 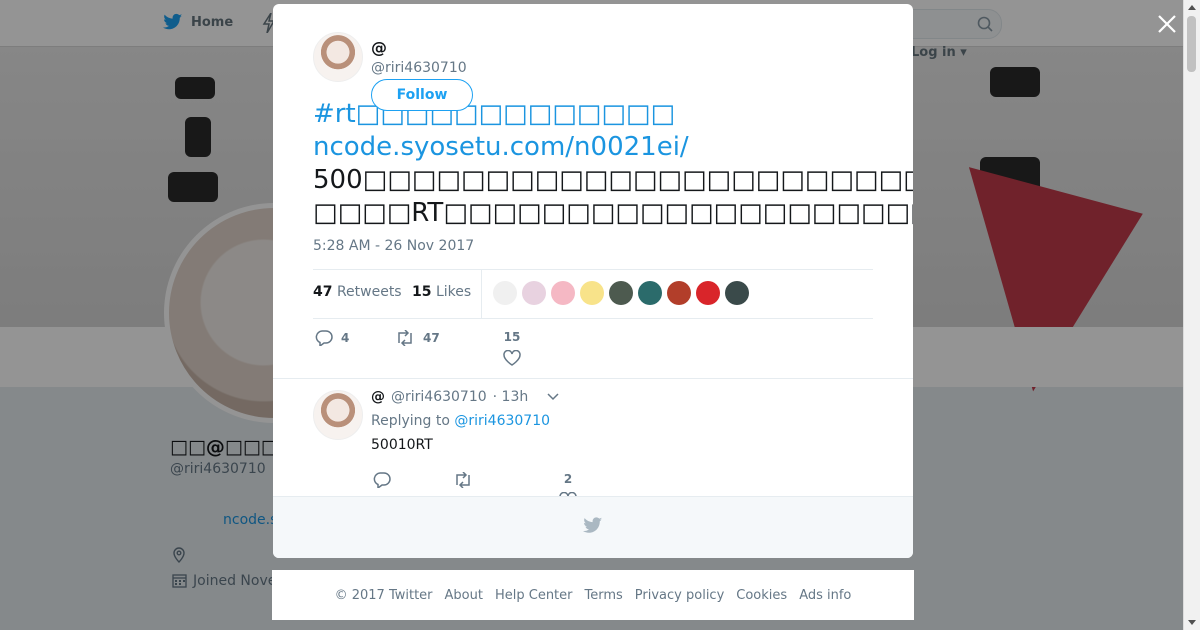 I want to click on tweet-stats: 47 Retweets 15 Likes, so click(x=593, y=294).